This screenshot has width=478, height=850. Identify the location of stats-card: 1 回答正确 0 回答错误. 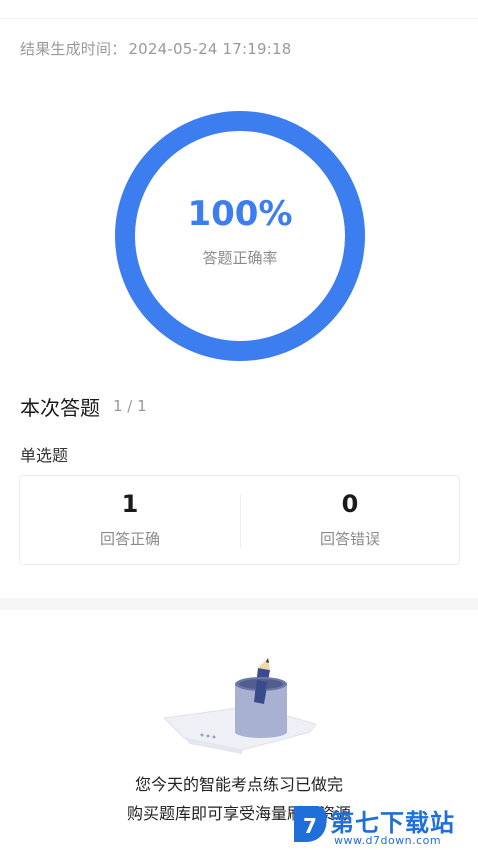
(239, 520).